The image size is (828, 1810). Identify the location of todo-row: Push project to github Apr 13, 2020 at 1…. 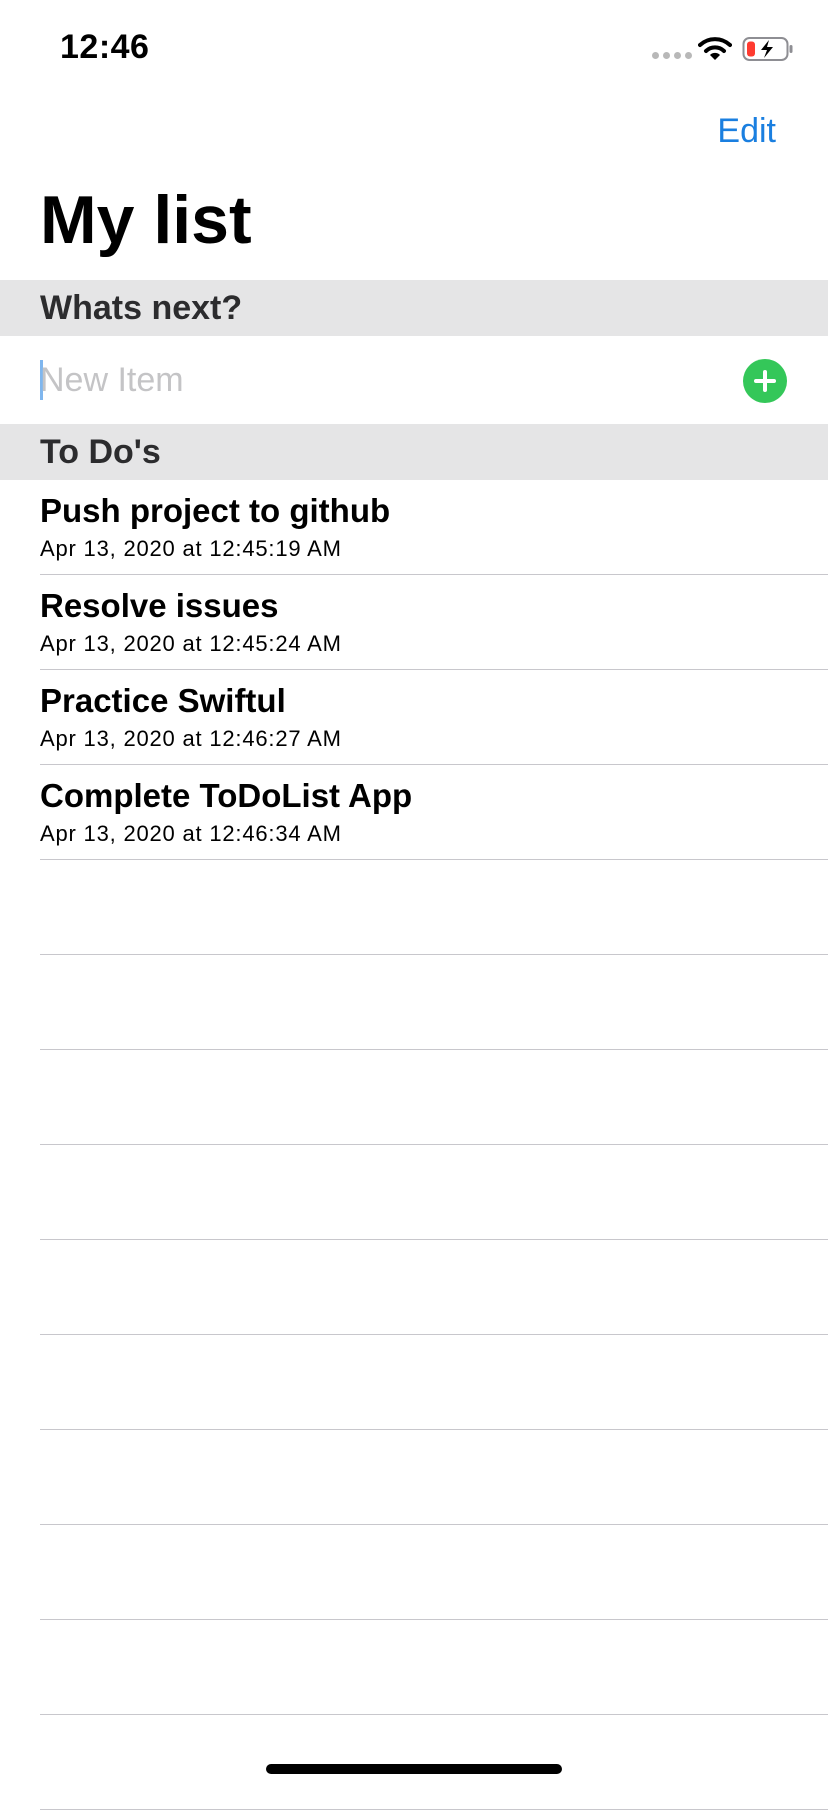
(414, 527).